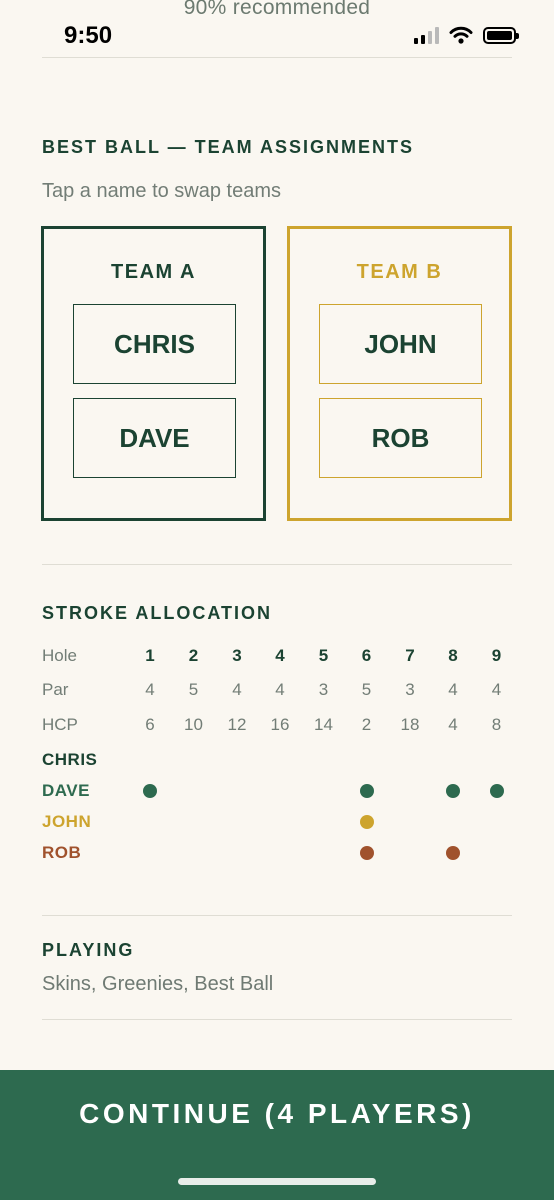  Describe the element at coordinates (193, 655) in the screenshot. I see `hole-number: 2` at that location.